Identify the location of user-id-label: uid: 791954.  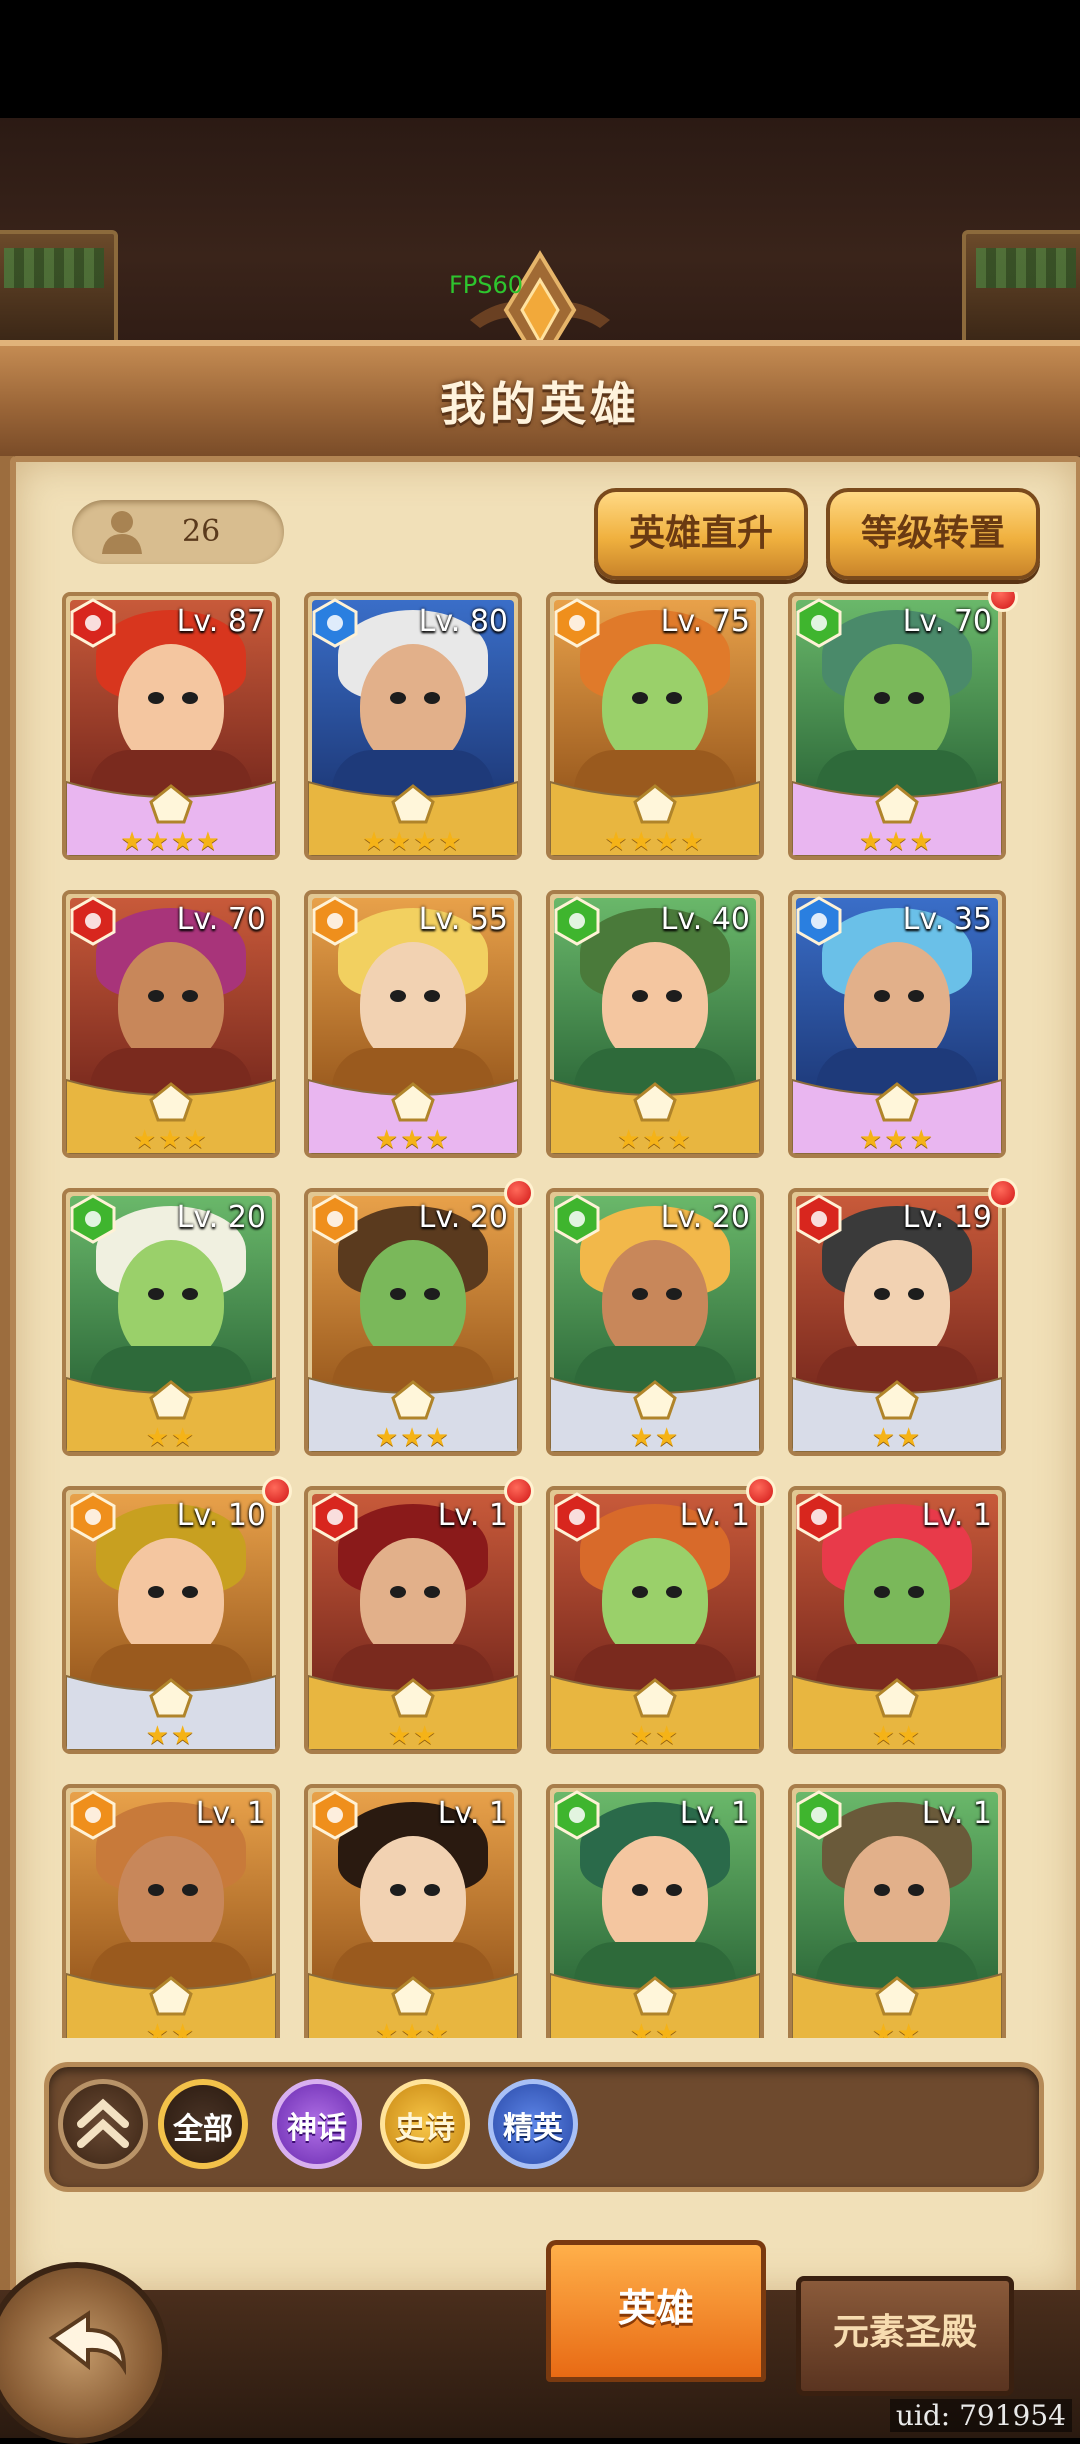
(980, 2415).